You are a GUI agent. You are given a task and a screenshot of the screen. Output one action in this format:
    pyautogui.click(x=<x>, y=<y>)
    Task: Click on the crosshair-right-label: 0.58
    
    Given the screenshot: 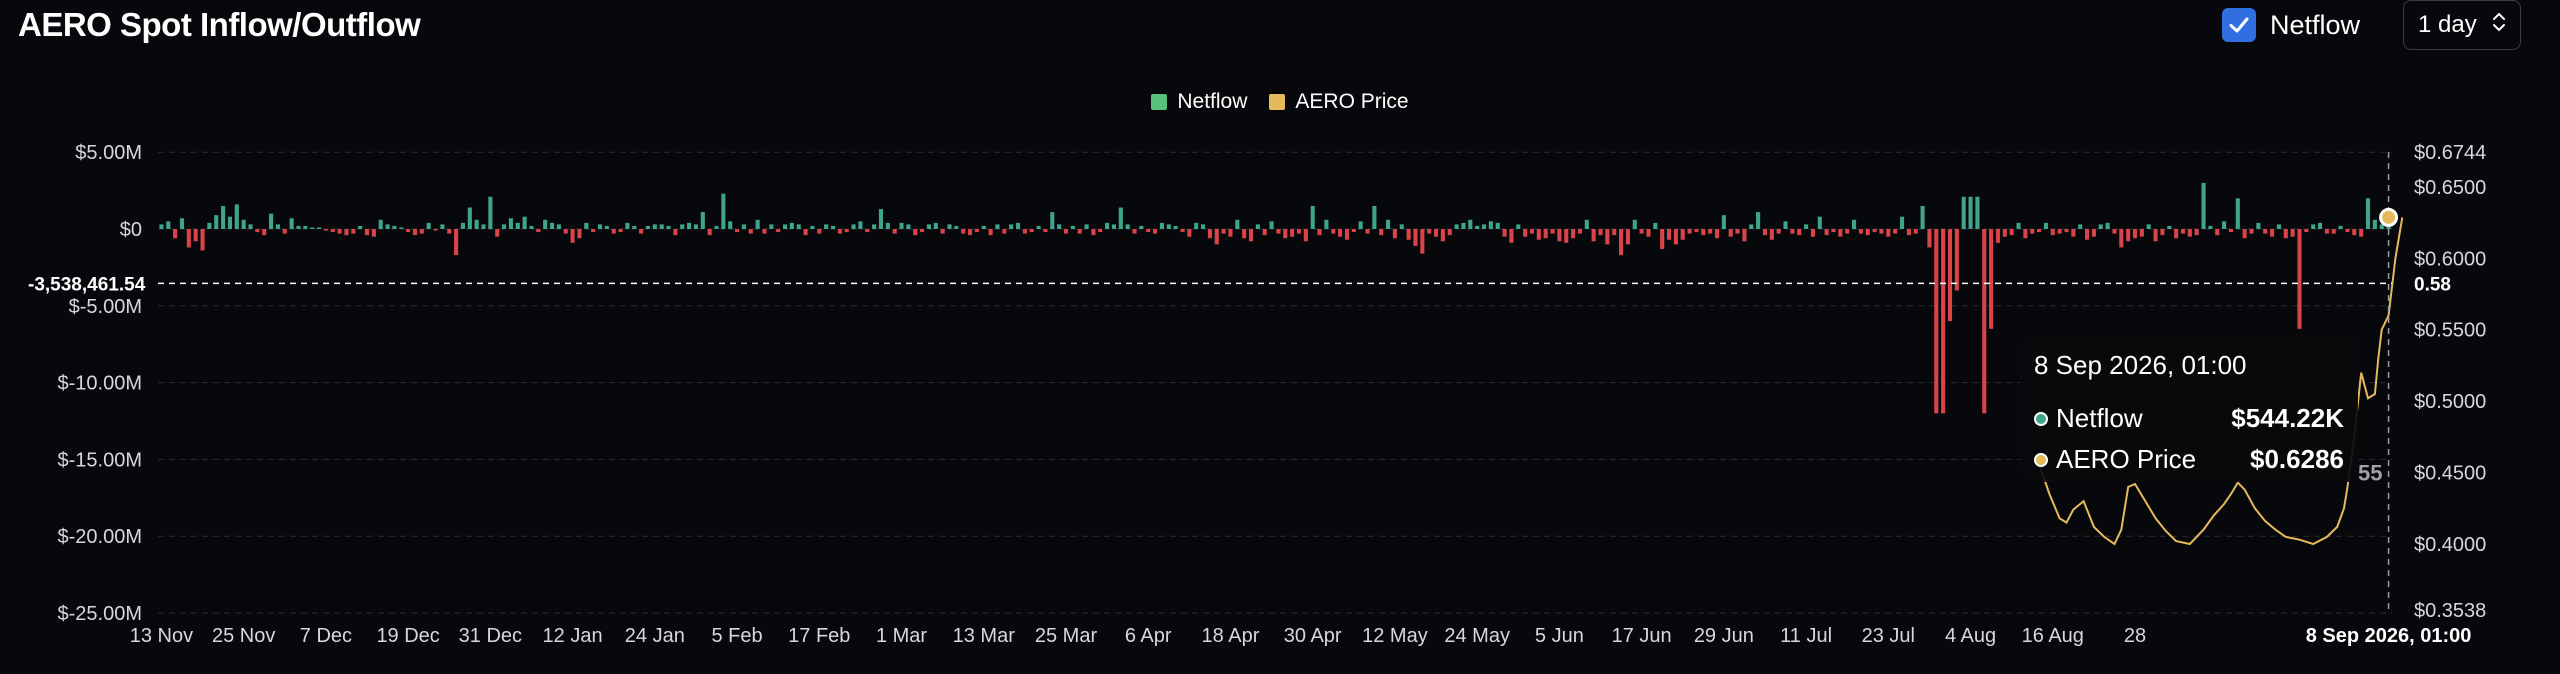 What is the action you would take?
    pyautogui.click(x=2432, y=284)
    